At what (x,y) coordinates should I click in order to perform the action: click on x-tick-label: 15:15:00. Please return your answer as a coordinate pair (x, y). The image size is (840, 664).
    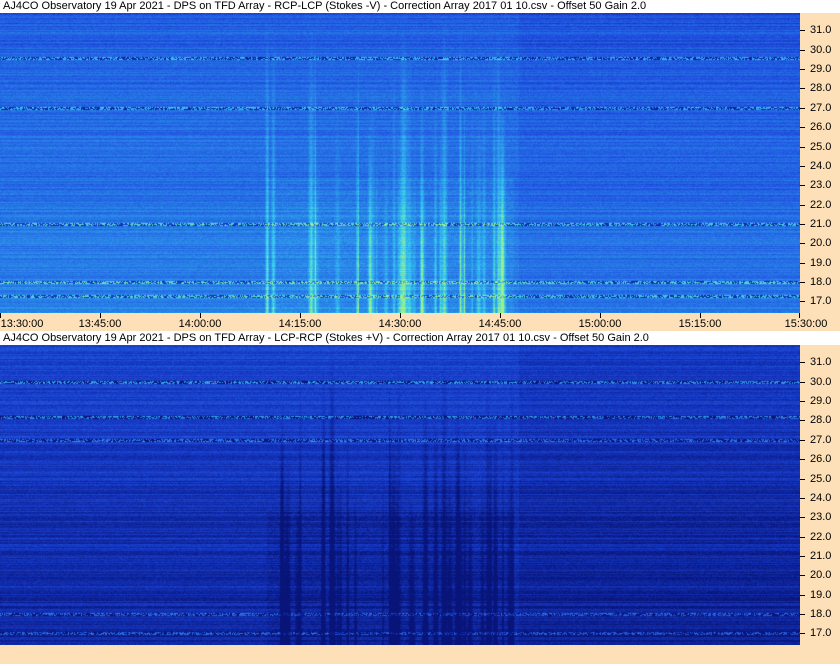
    Looking at the image, I should click on (700, 324).